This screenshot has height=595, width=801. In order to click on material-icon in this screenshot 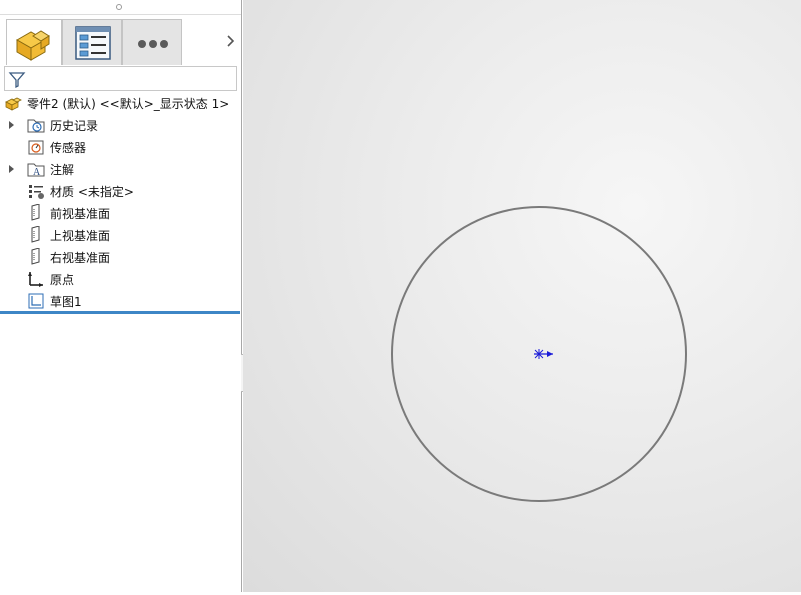, I will do `click(36, 192)`.